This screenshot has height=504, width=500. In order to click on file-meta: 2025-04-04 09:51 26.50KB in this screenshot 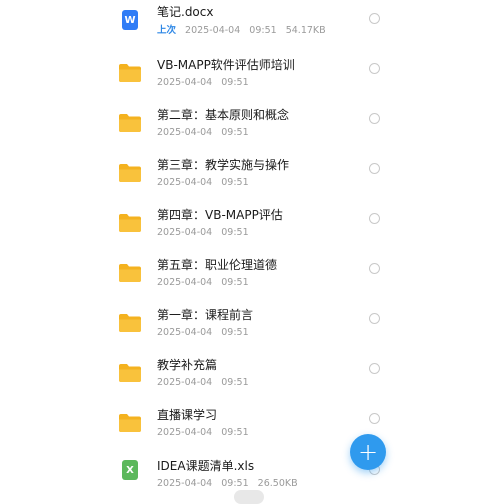, I will do `click(230, 483)`.